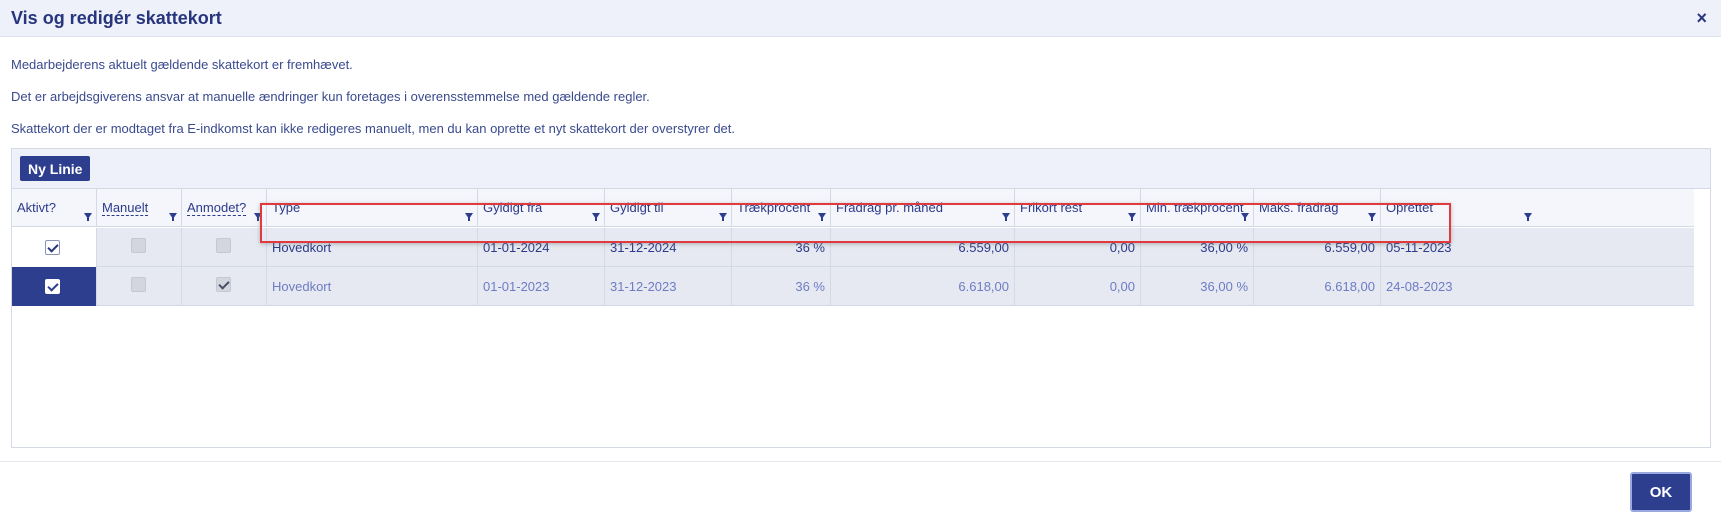 Image resolution: width=1721 pixels, height=520 pixels. I want to click on cell-text: 24-08-2023, so click(1419, 286).